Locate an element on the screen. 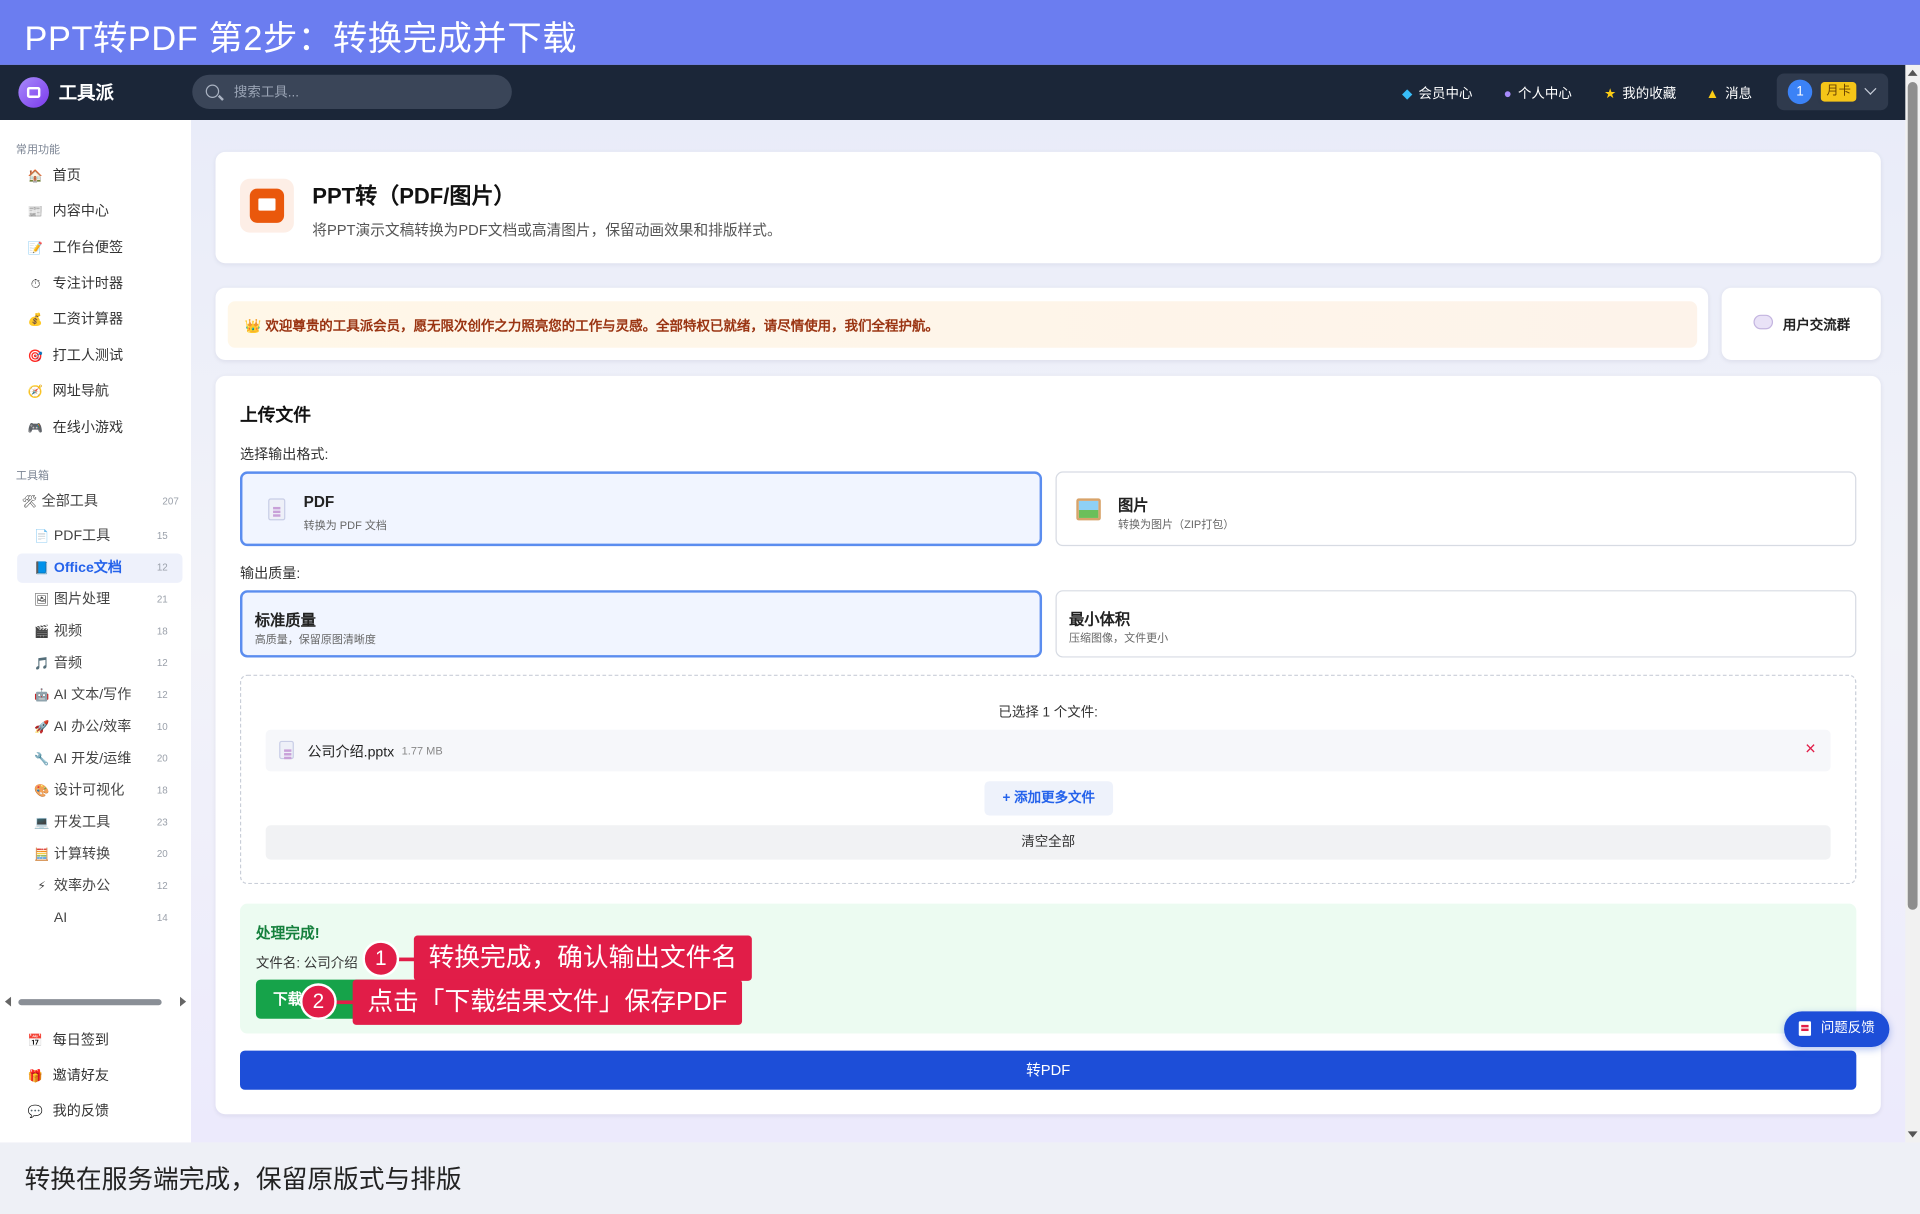 The height and width of the screenshot is (1214, 1920). quality-option-standard: 标准质量 高质量，保留原图清晰度 is located at coordinates (641, 624).